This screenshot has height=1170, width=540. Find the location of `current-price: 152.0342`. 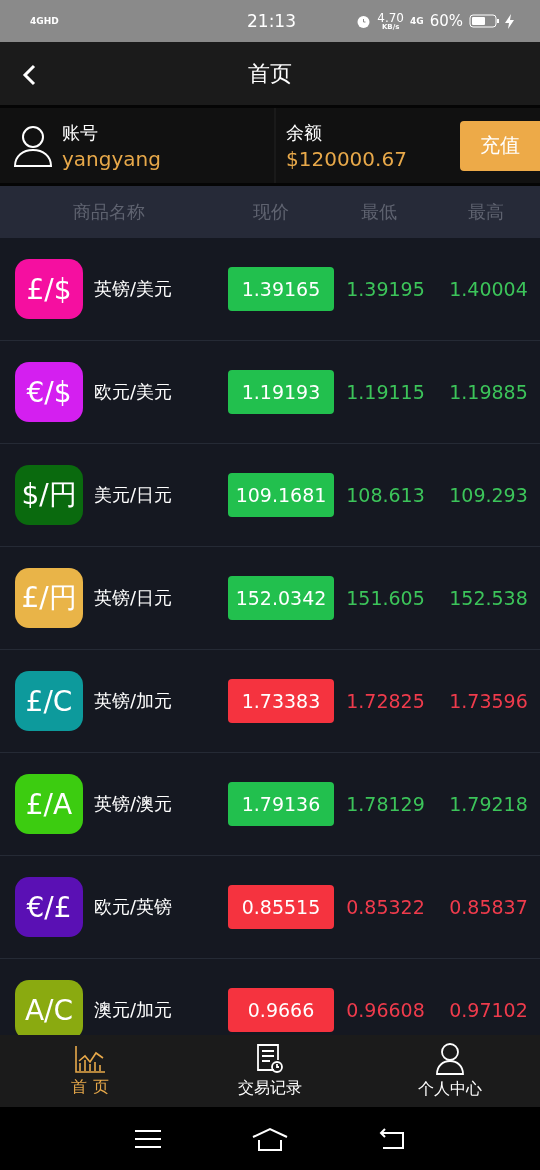

current-price: 152.0342 is located at coordinates (281, 598).